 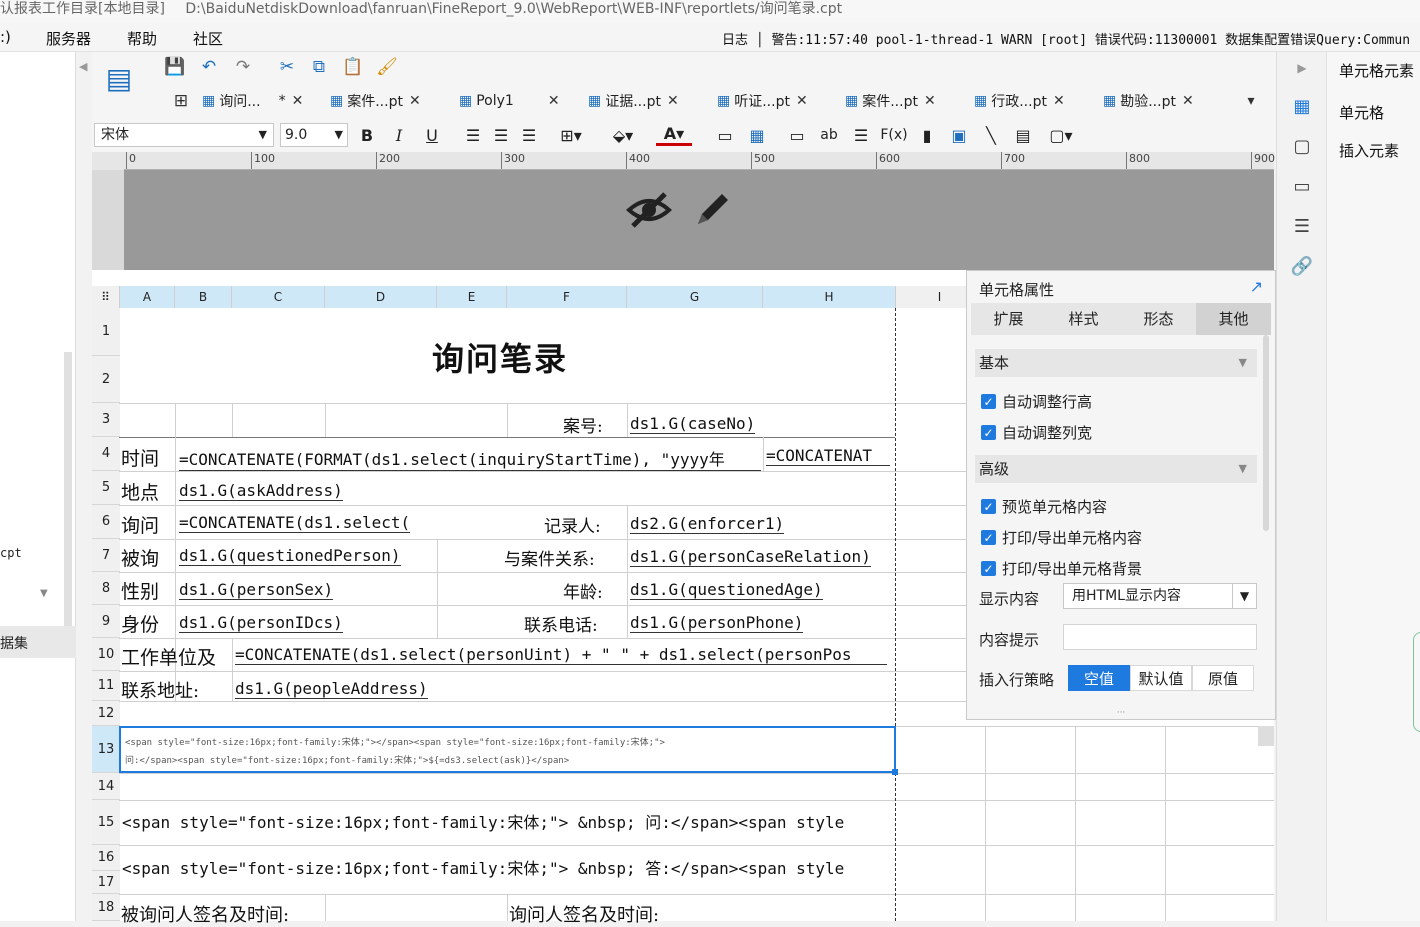 I want to click on time-label: 时间, so click(x=140, y=457).